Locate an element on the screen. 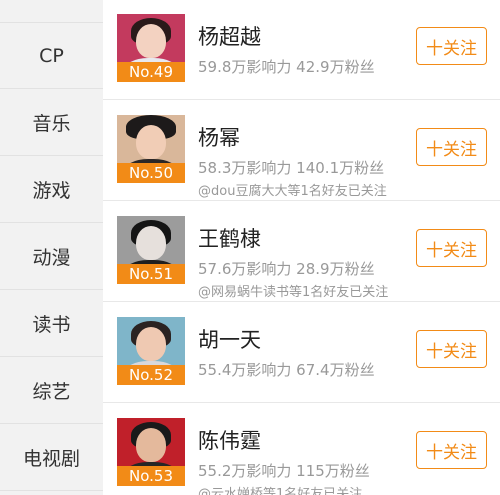 The image size is (500, 495). mutual-friends-text: @dou豆腐大大等1名好友已关注 is located at coordinates (292, 191).